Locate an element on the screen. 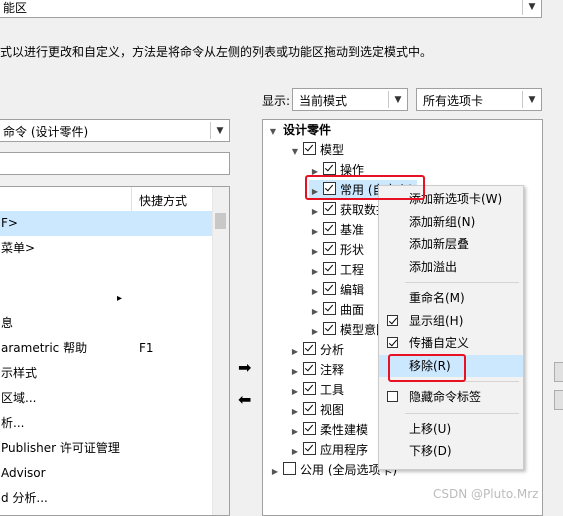  chevron-down-icon: ▼ is located at coordinates (532, 7).